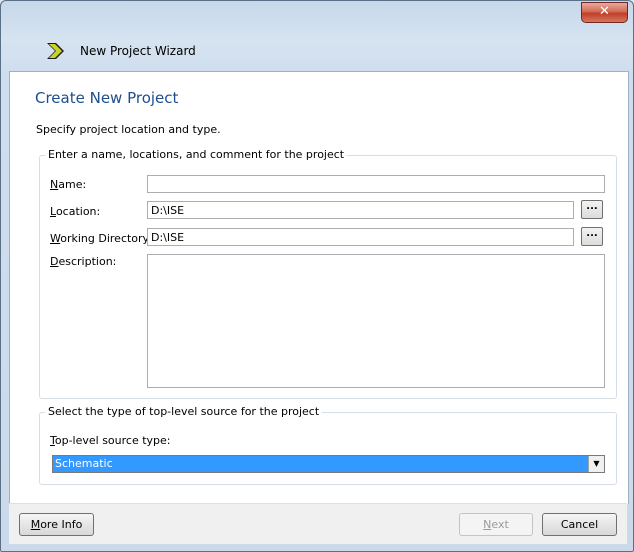 The height and width of the screenshot is (552, 634). What do you see at coordinates (317, 36) in the screenshot?
I see `title-bar: New Project Wizard ✕` at bounding box center [317, 36].